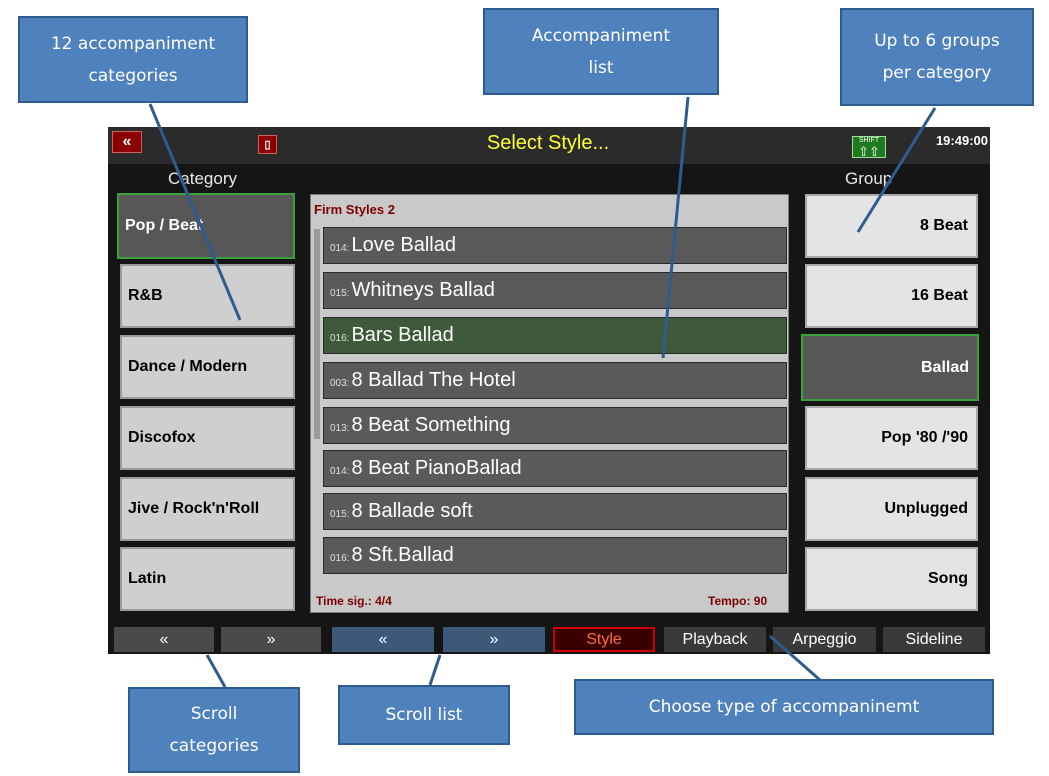  What do you see at coordinates (601, 67) in the screenshot?
I see `callout-list-line2: list` at bounding box center [601, 67].